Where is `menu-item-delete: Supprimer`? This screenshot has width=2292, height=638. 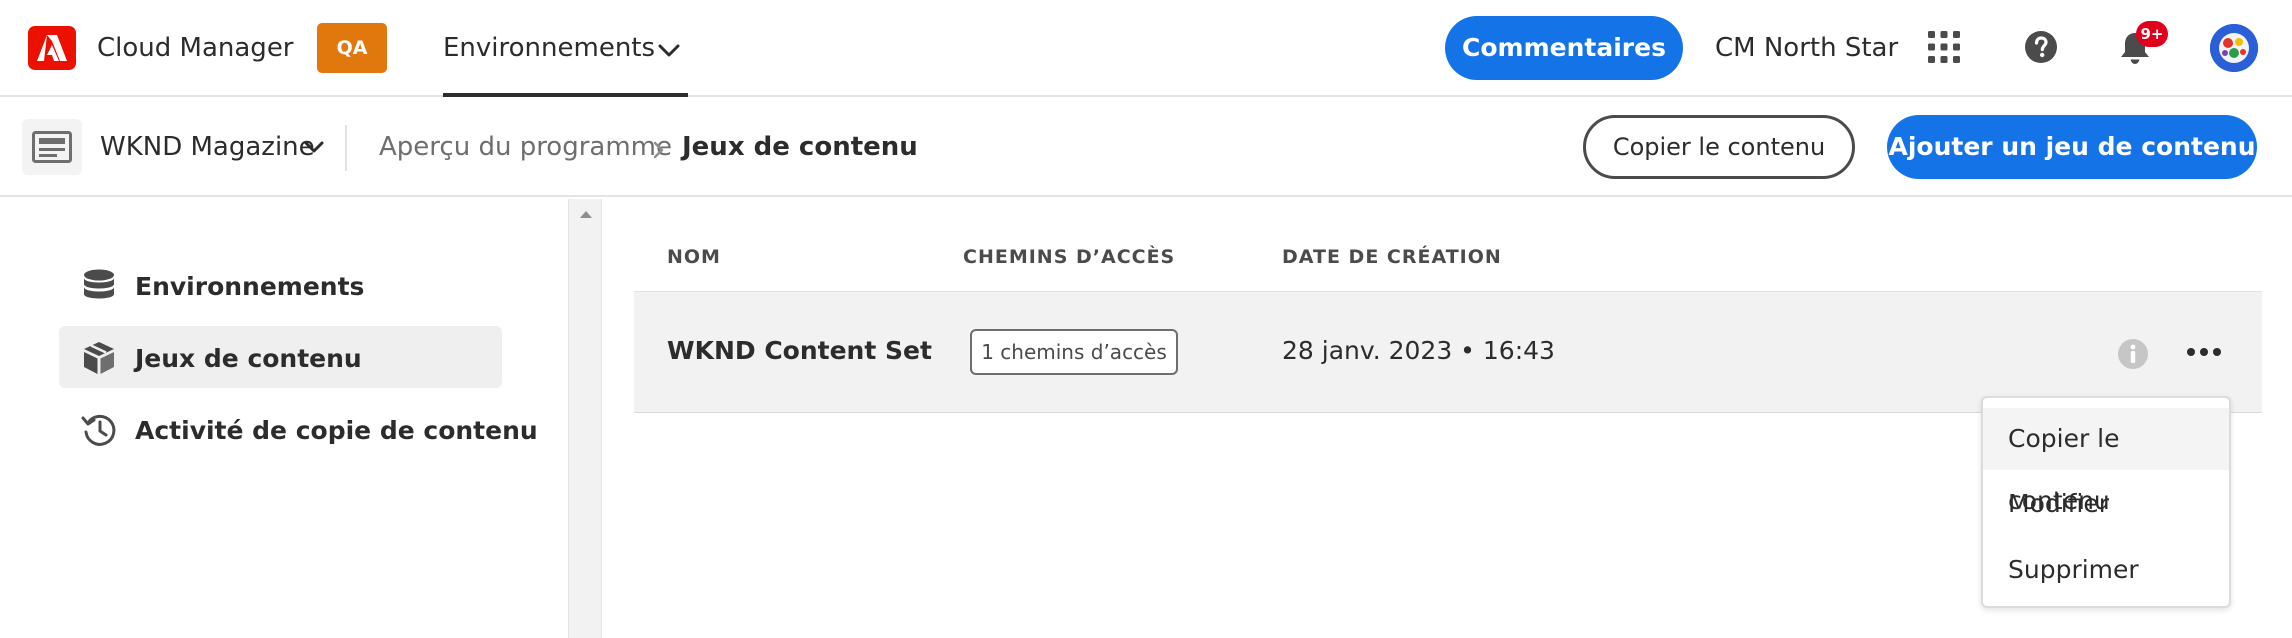 menu-item-delete: Supprimer is located at coordinates (2106, 570).